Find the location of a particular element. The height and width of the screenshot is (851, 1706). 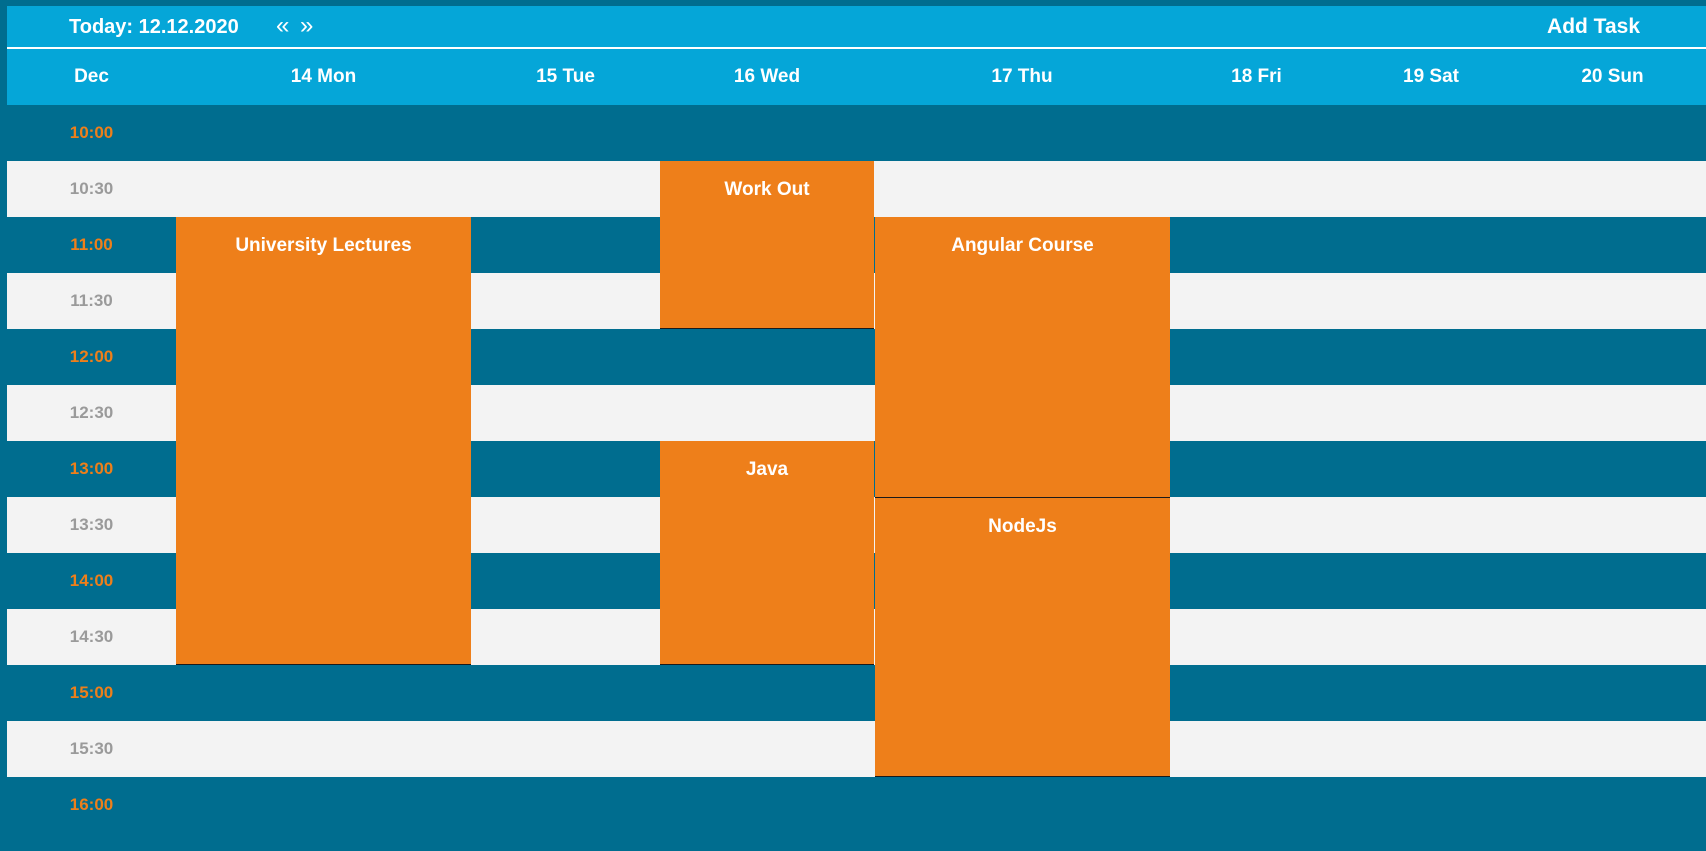

day-header-sat: 19 Sat is located at coordinates (1431, 76).